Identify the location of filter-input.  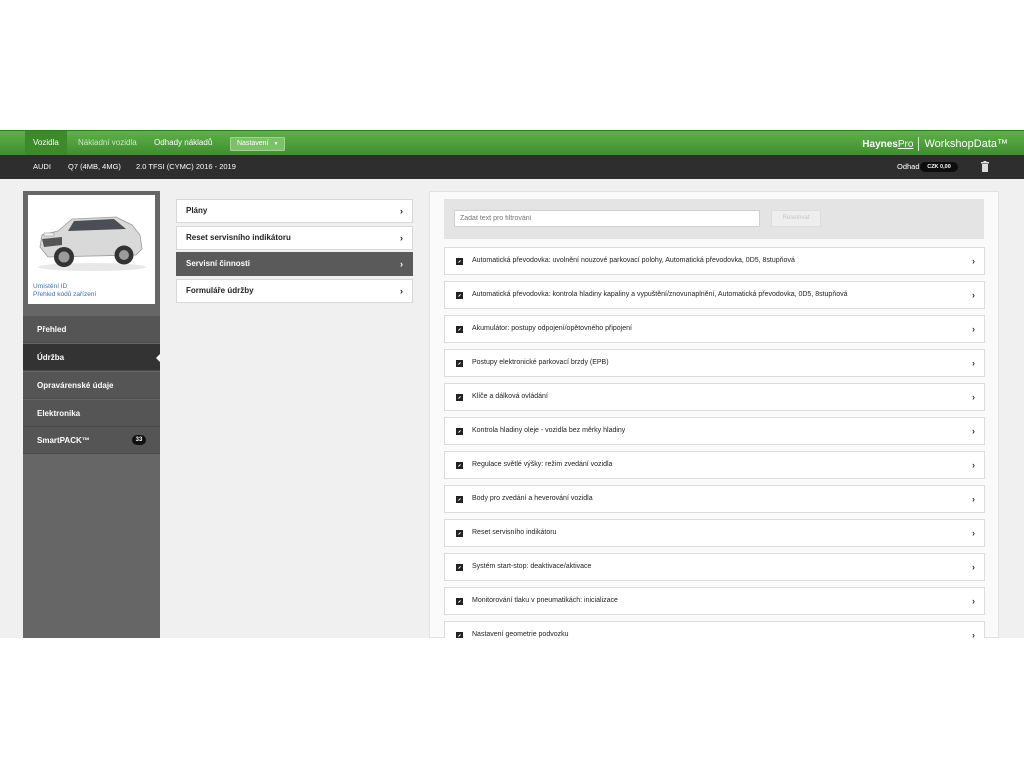
(607, 218).